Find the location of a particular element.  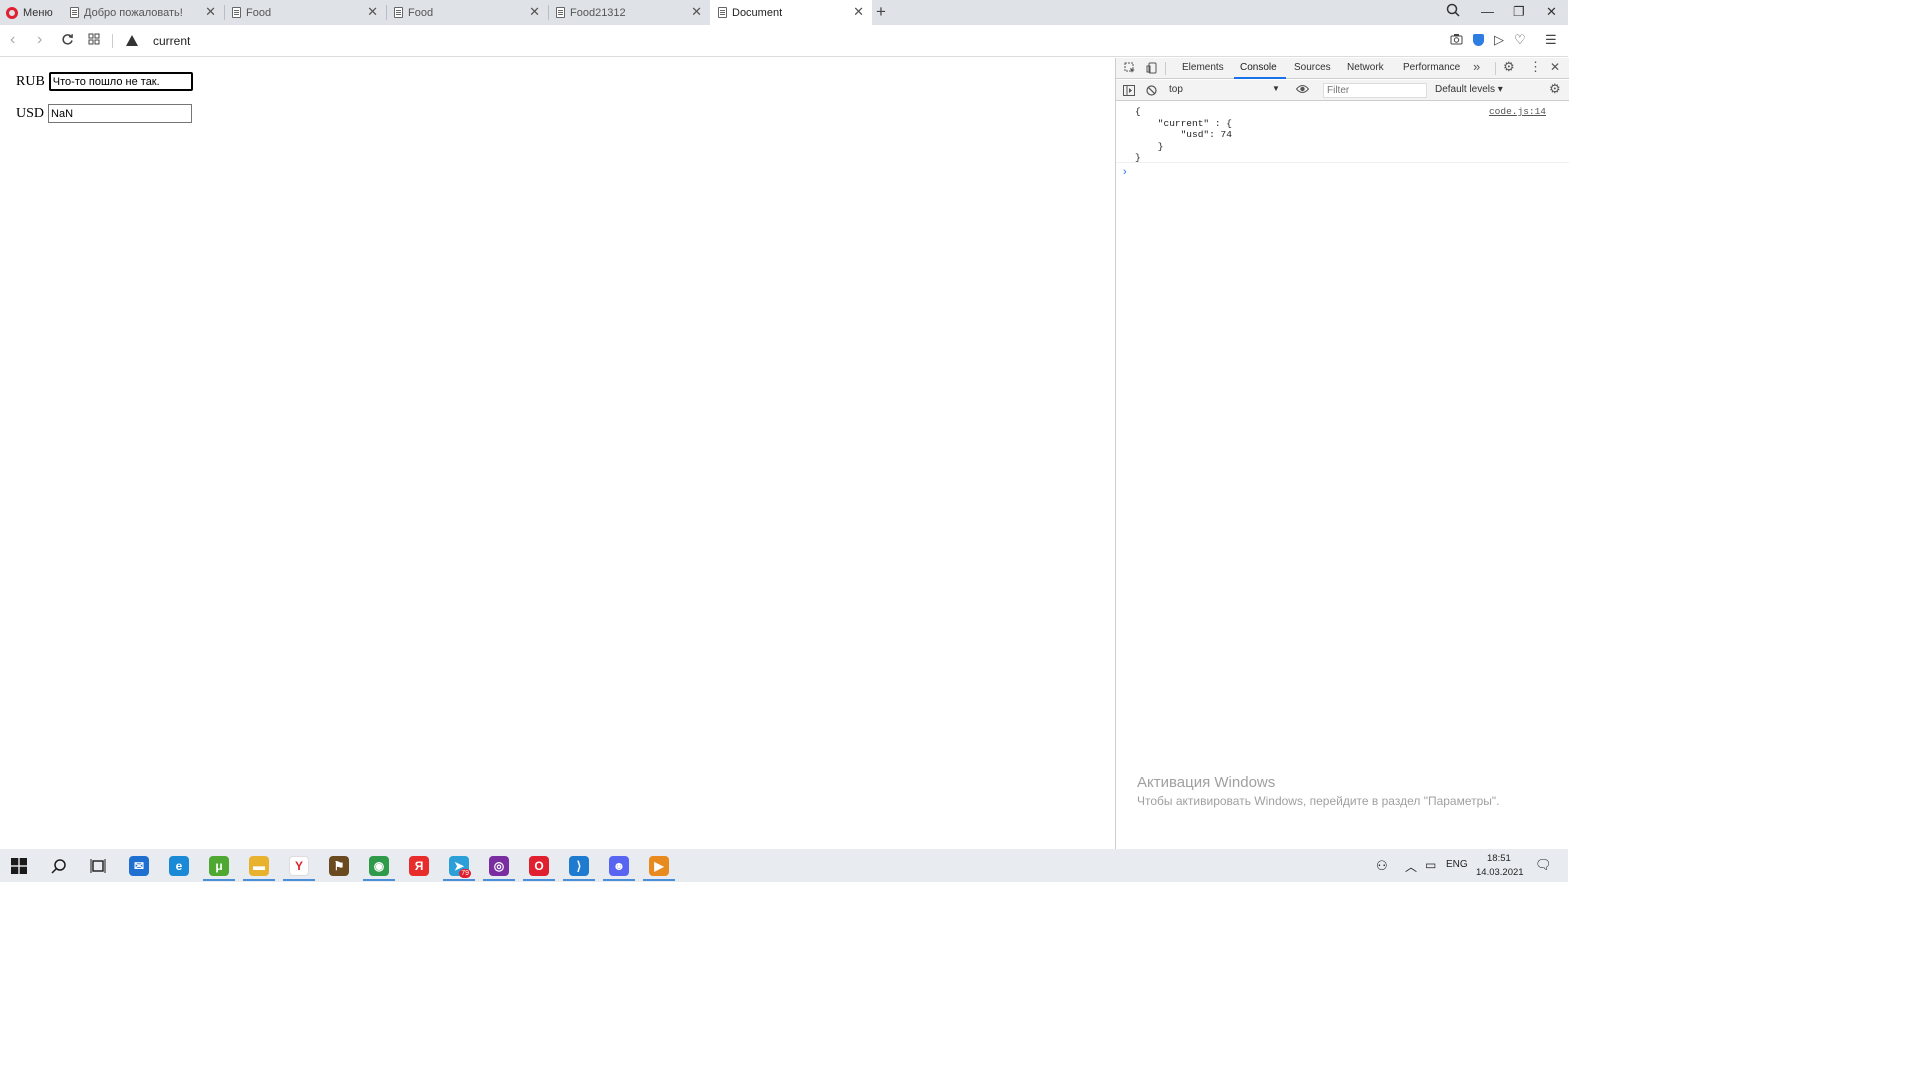

menu-label: Меню is located at coordinates (38, 13).